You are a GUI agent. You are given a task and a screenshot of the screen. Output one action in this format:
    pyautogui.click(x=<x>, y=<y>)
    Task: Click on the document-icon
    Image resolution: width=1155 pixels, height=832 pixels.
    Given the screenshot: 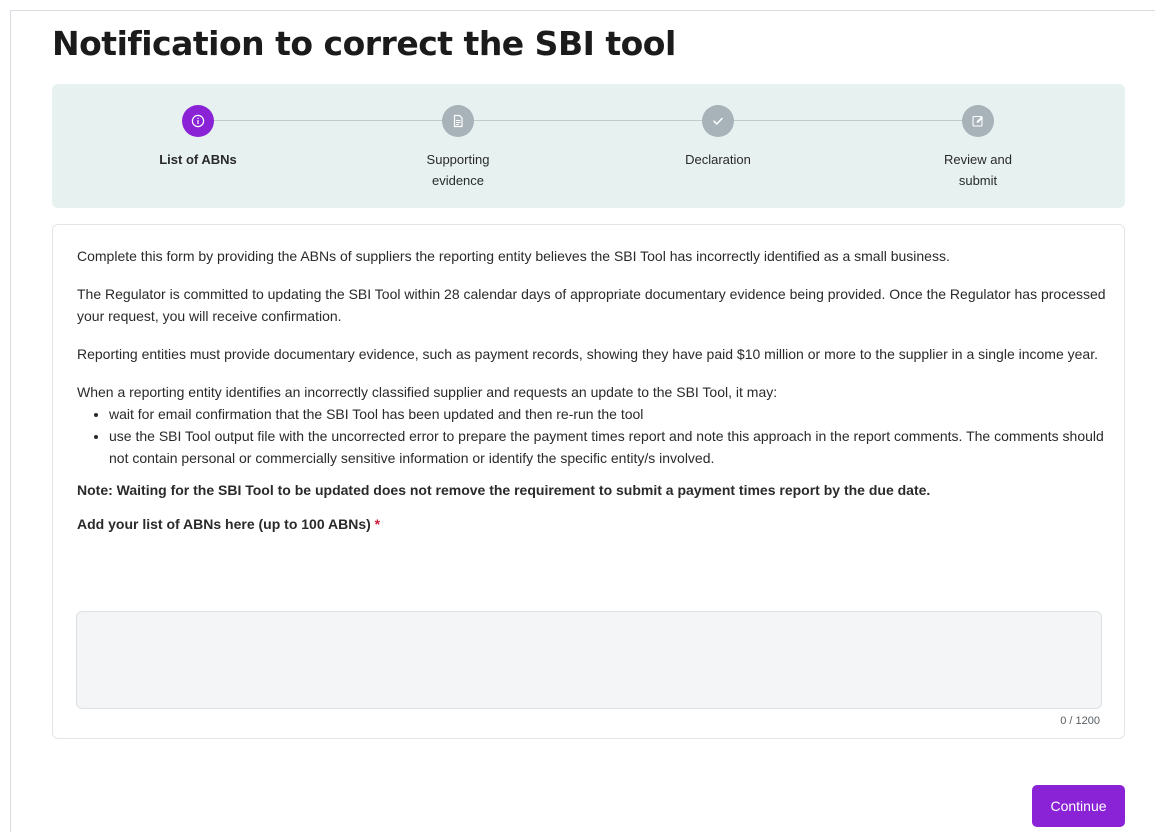 What is the action you would take?
    pyautogui.click(x=458, y=121)
    